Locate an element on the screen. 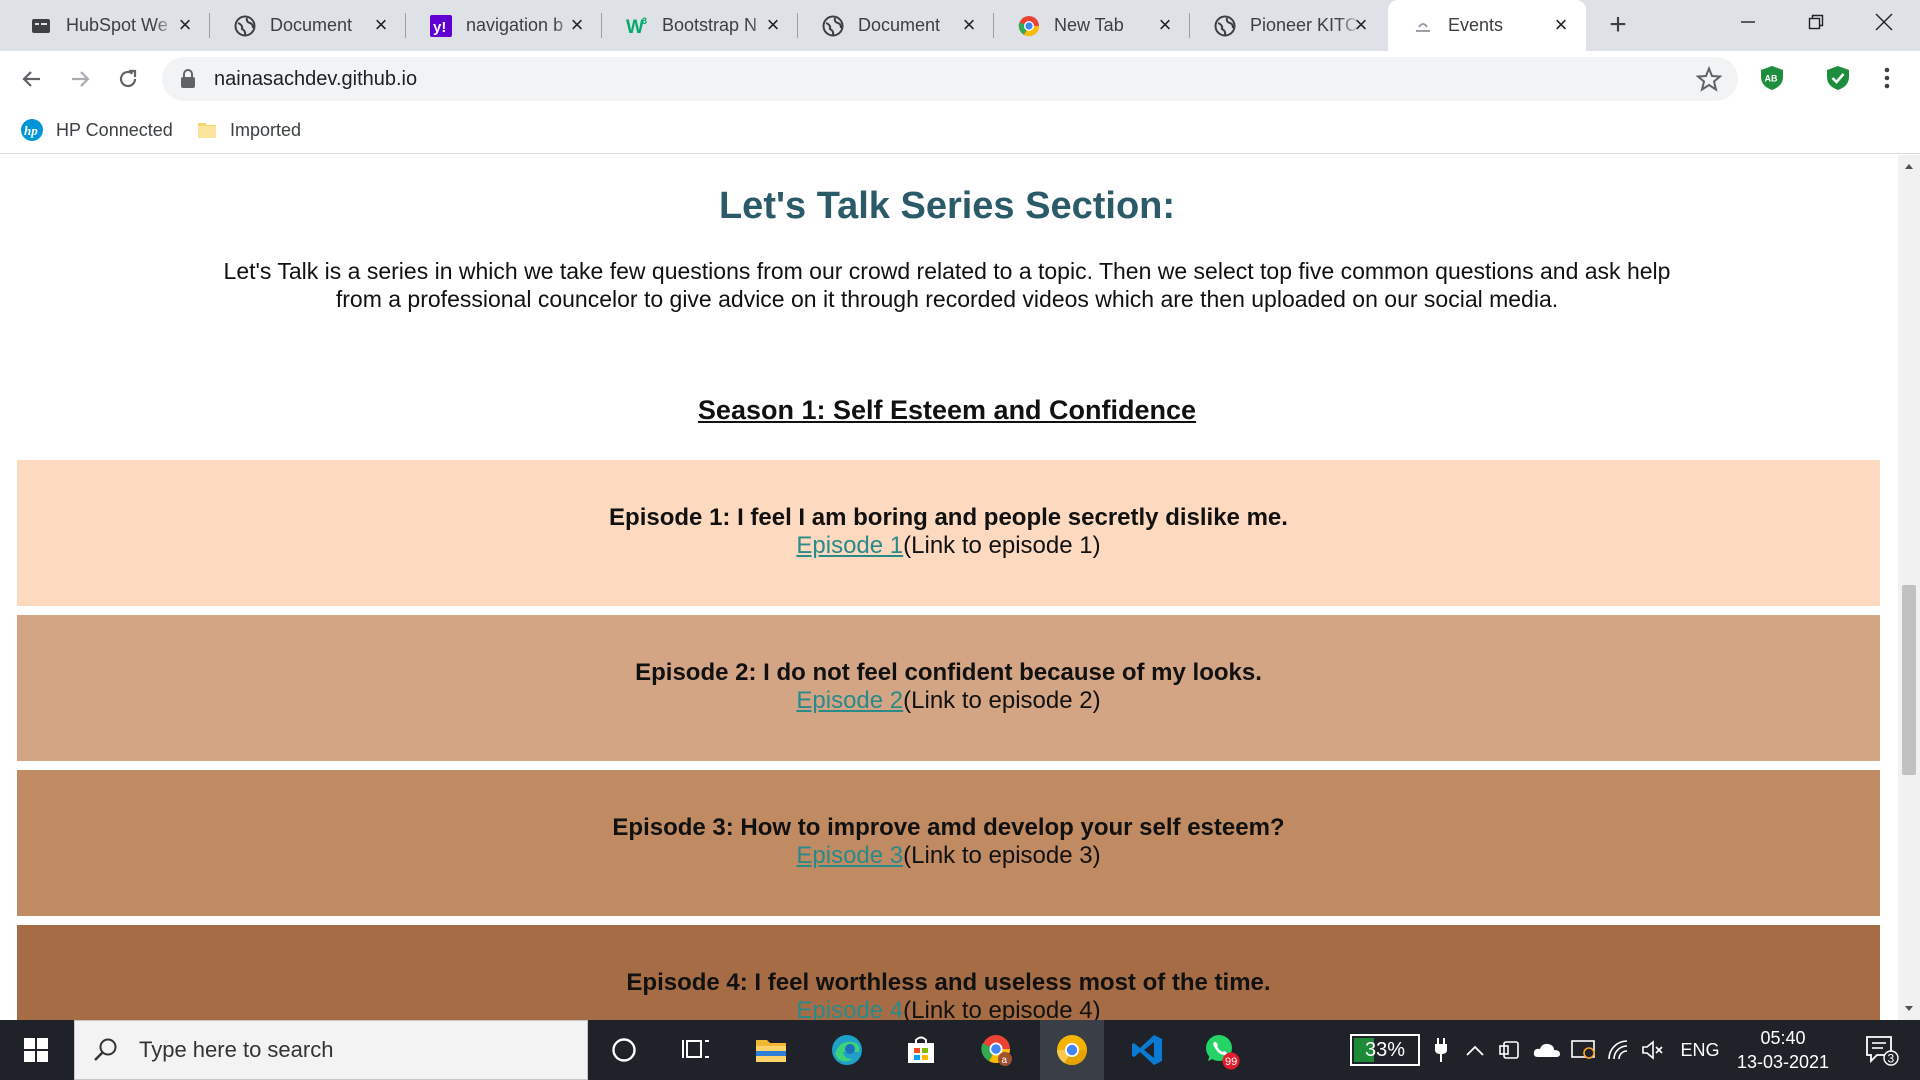 The height and width of the screenshot is (1080, 1920). globe-icon is located at coordinates (1225, 26).